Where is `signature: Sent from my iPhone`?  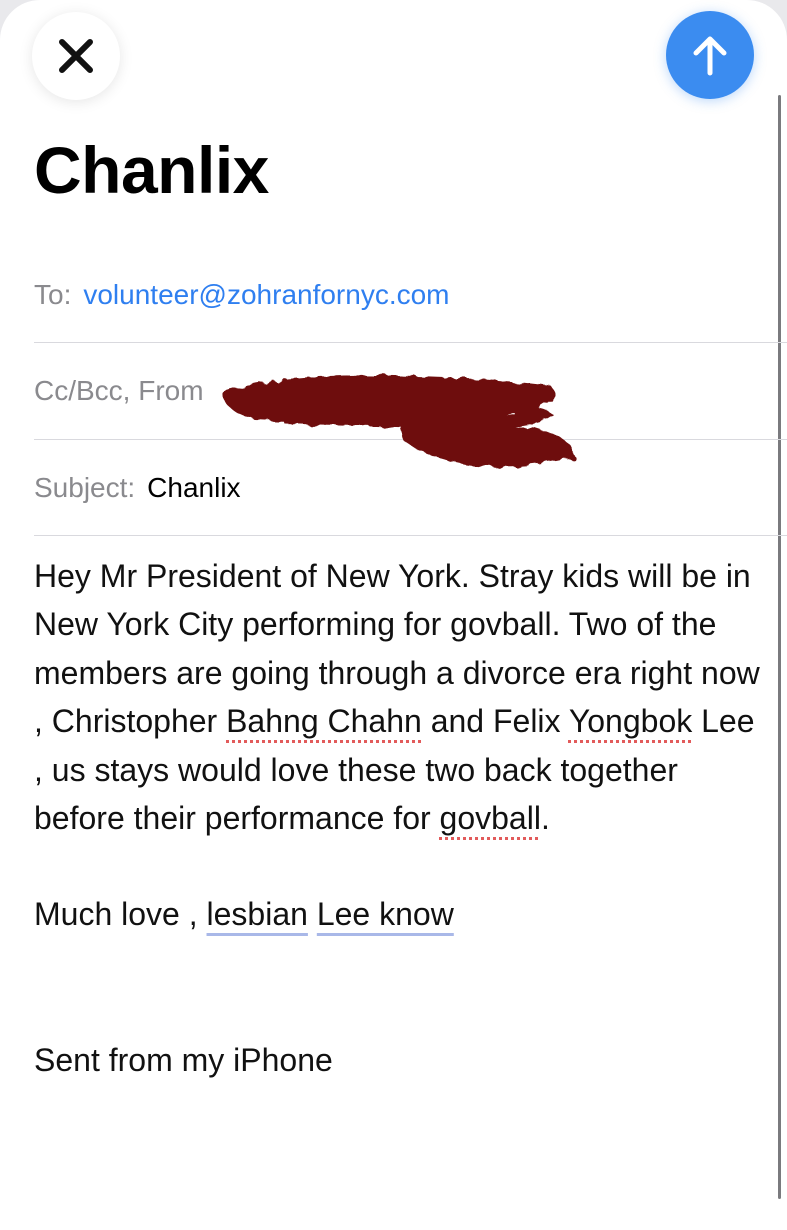 signature: Sent from my iPhone is located at coordinates (183, 1059).